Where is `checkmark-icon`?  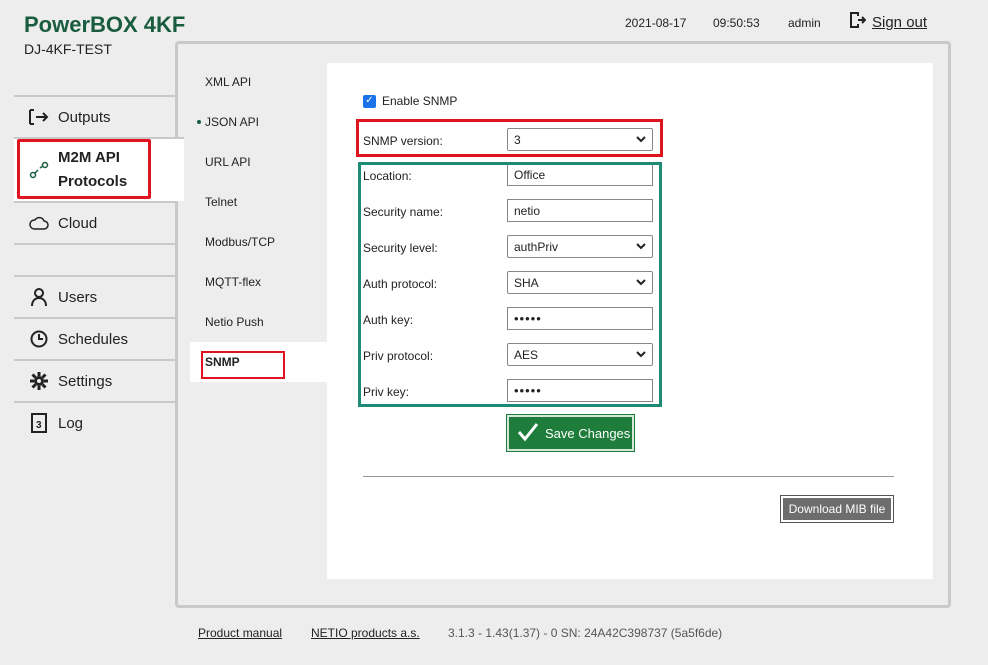
checkmark-icon is located at coordinates (528, 433).